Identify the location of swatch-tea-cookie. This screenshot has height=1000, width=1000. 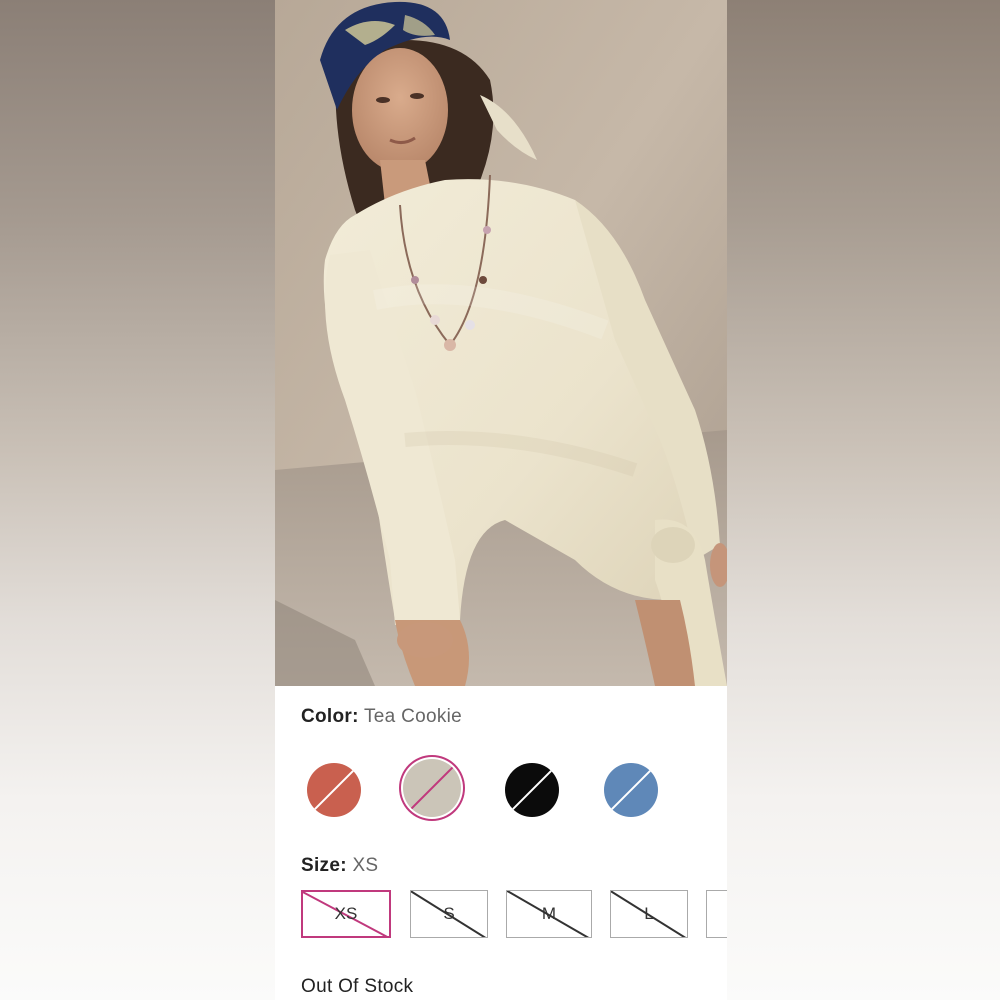
(432, 788).